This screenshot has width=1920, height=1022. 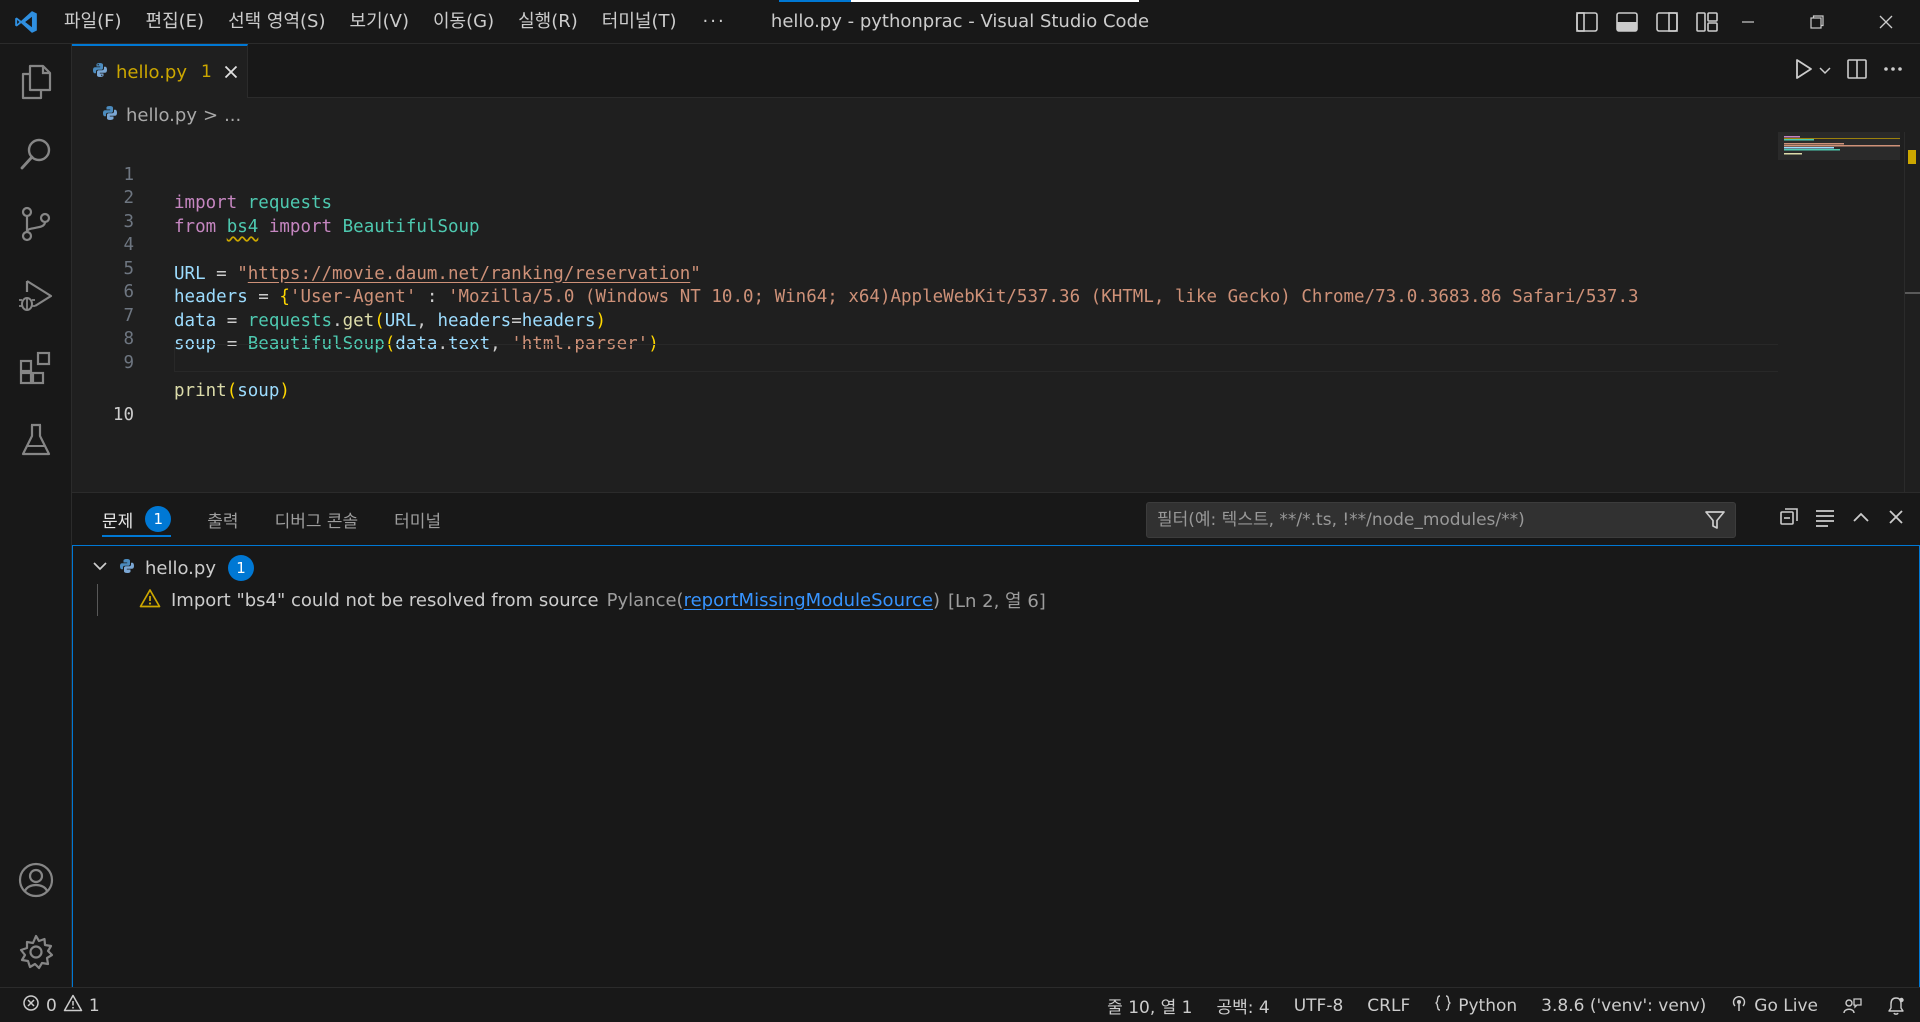 I want to click on tab-hello-py: hello.py 1, so click(x=160, y=71).